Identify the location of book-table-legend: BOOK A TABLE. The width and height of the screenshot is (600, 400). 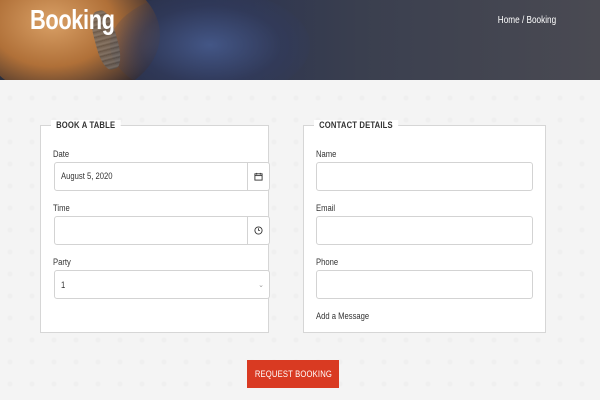
(86, 125).